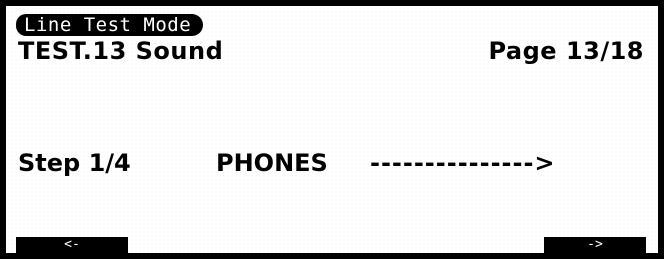 This screenshot has height=259, width=664. I want to click on output-device-label: PHONES, so click(272, 163).